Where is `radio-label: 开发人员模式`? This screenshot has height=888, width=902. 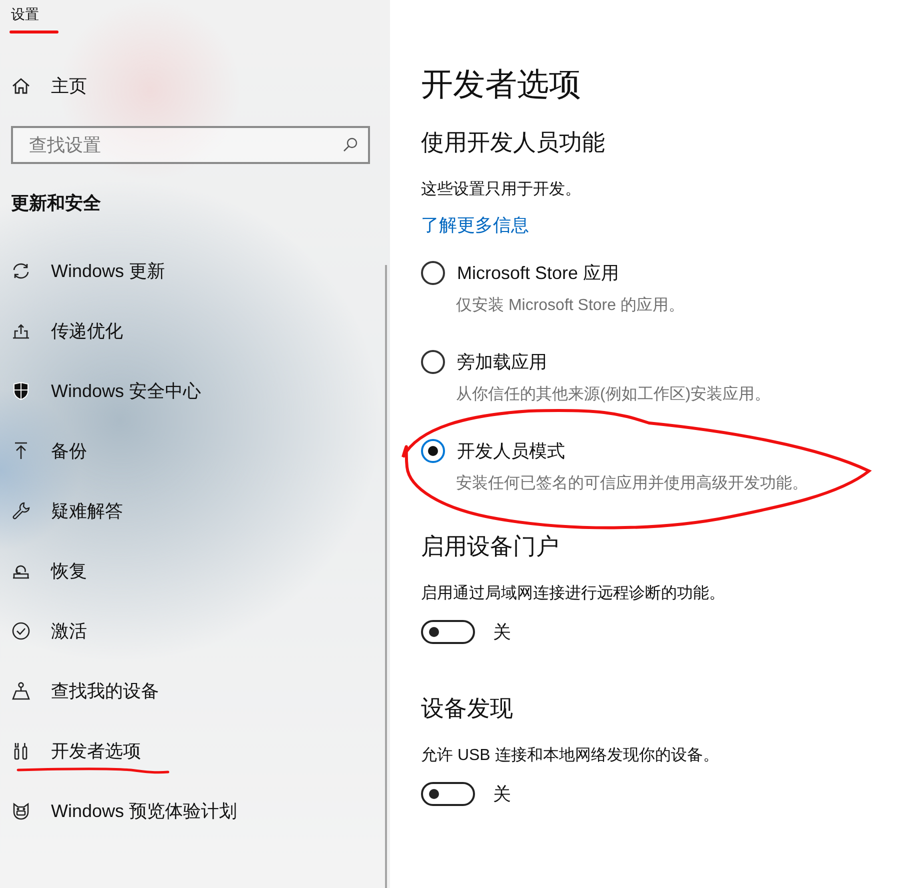 radio-label: 开发人员模式 is located at coordinates (511, 451).